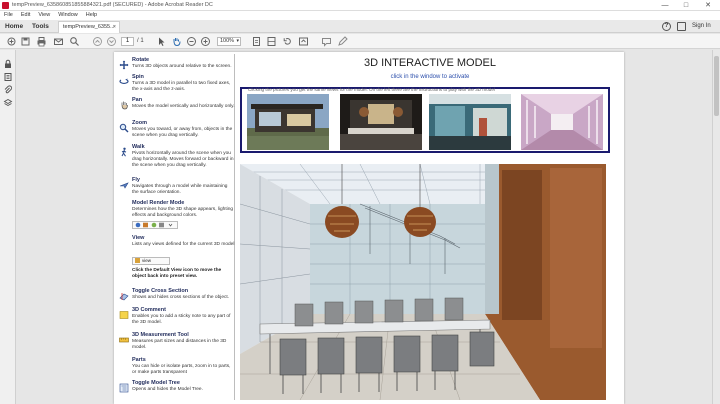 The image size is (720, 404). Describe the element at coordinates (8, 75) in the screenshot. I see `bookmark-icon` at that location.